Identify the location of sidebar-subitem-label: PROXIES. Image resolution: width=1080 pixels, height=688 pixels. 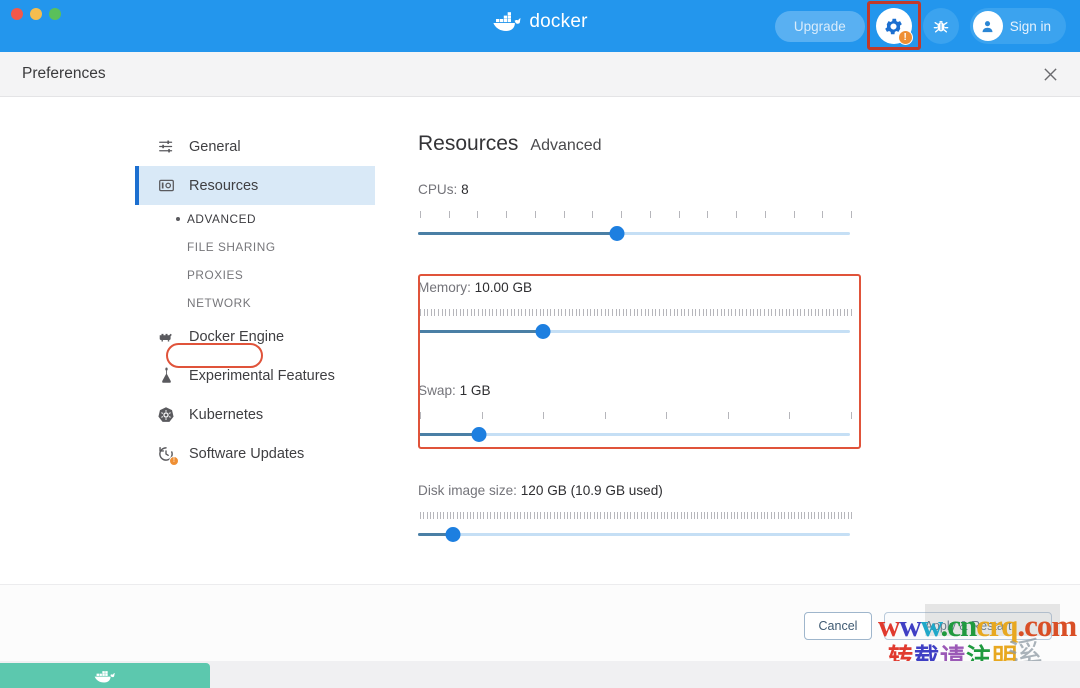
(215, 275).